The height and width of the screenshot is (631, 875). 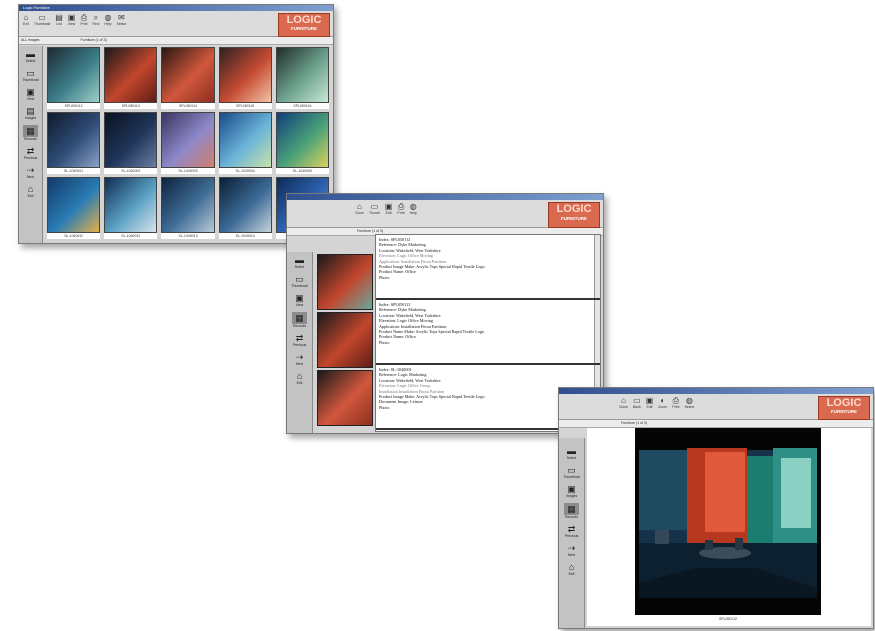 What do you see at coordinates (30, 94) in the screenshot?
I see `win1-side-item: ▣ View` at bounding box center [30, 94].